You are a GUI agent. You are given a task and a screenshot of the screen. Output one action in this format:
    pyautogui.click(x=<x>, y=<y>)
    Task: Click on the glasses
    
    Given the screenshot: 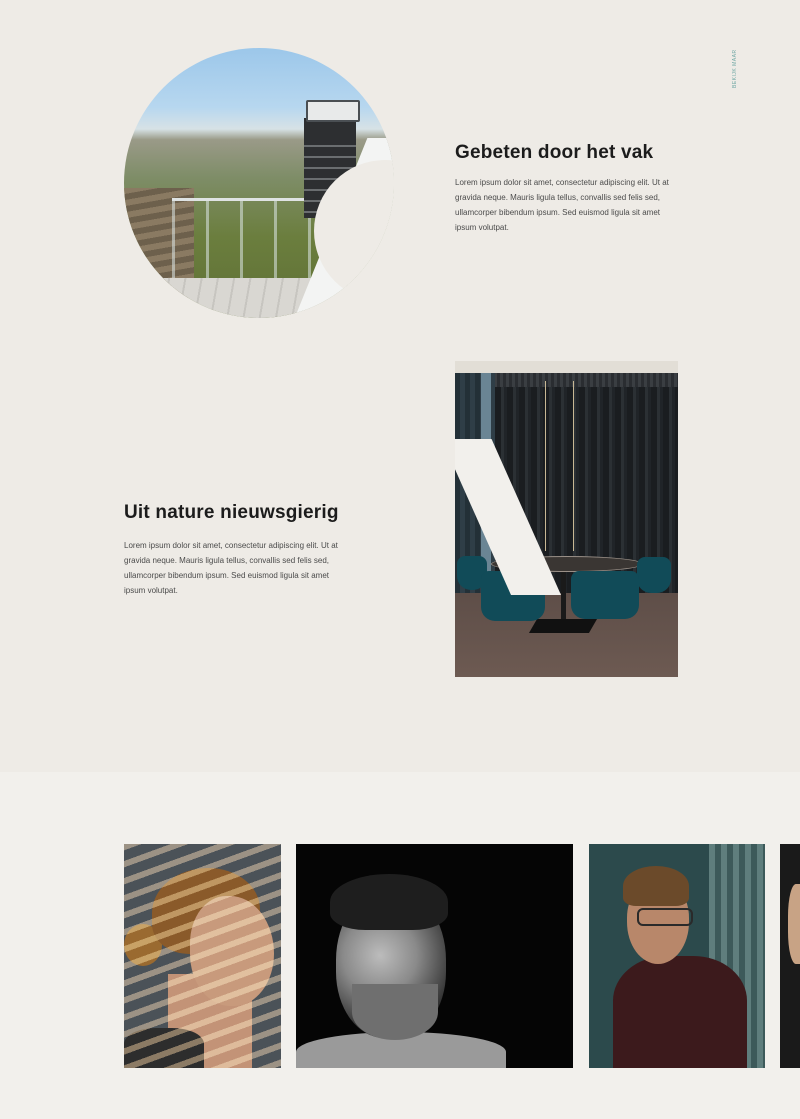 What is the action you would take?
    pyautogui.click(x=665, y=917)
    